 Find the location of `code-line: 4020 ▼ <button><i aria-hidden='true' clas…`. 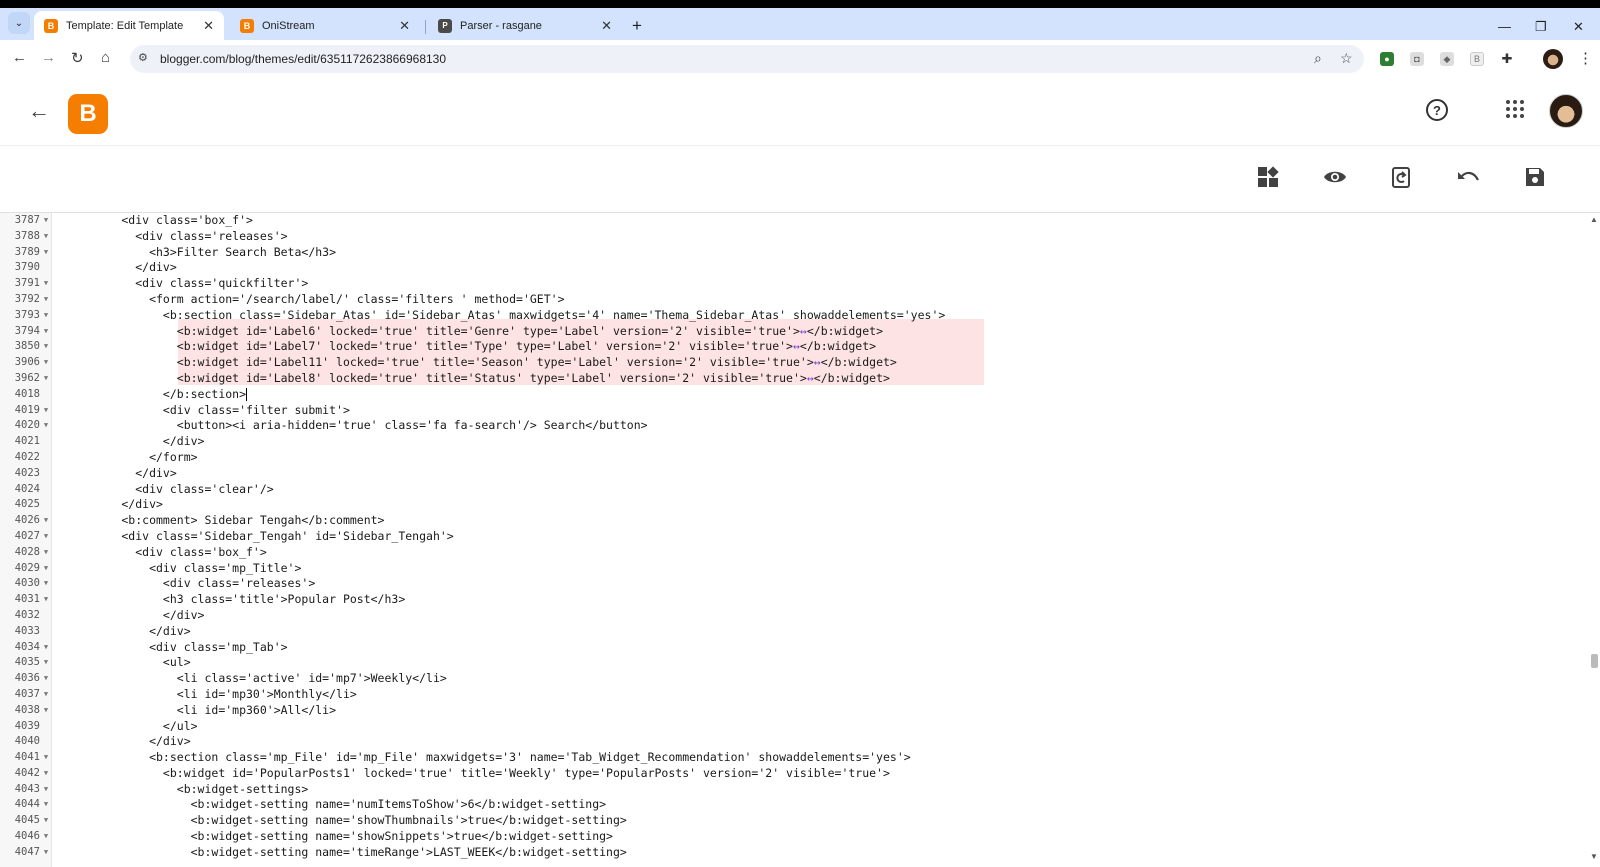

code-line: 4020 ▼ <button><i aria-hidden='true' clas… is located at coordinates (790, 426).